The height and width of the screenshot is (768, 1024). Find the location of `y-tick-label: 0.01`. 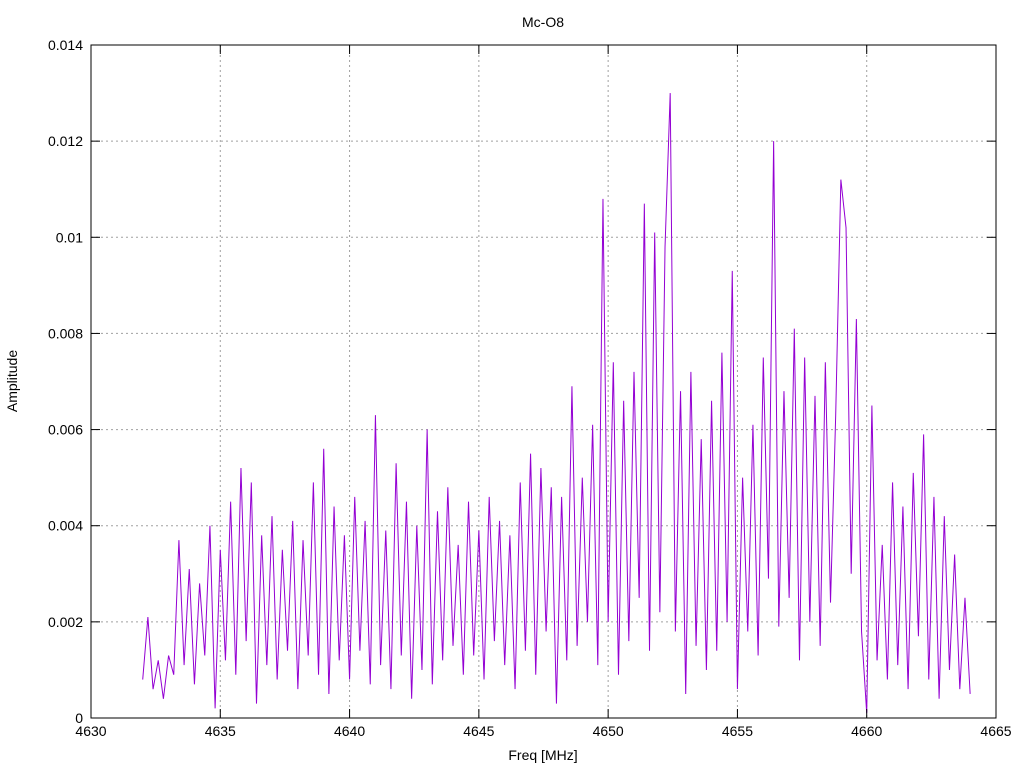

y-tick-label: 0.01 is located at coordinates (69, 237).